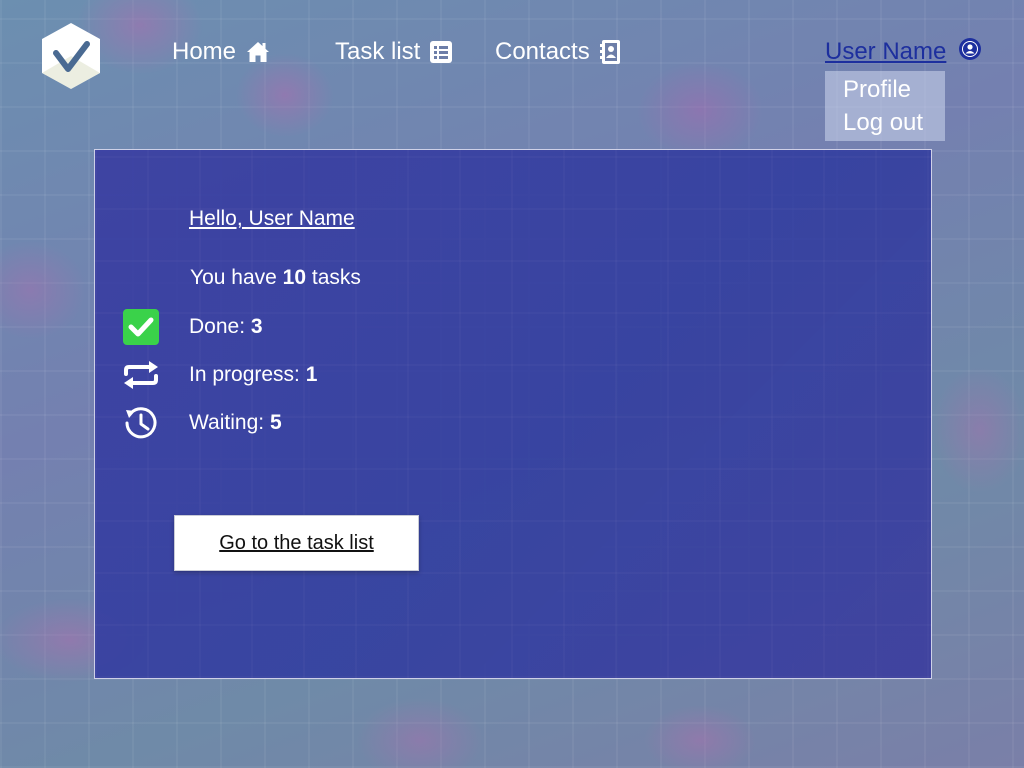 Image resolution: width=1024 pixels, height=768 pixels. I want to click on nav-item-contacts: Contacts, so click(558, 52).